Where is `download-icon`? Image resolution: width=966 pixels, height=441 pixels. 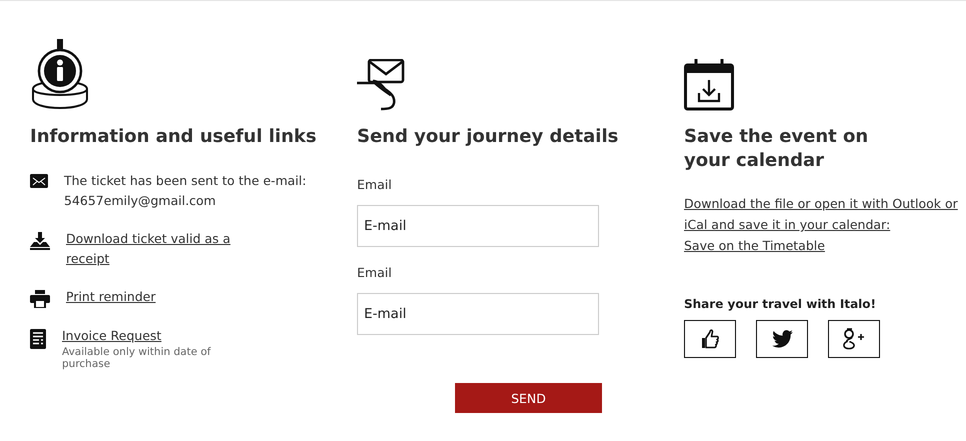 download-icon is located at coordinates (40, 241).